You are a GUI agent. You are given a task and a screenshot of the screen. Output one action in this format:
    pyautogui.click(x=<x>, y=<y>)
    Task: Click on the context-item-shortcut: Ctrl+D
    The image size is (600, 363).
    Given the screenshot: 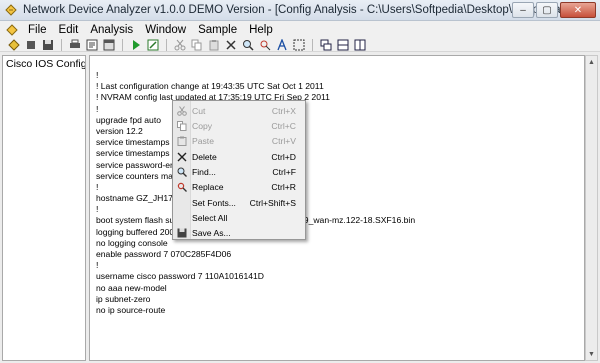 What is the action you would take?
    pyautogui.click(x=283, y=156)
    